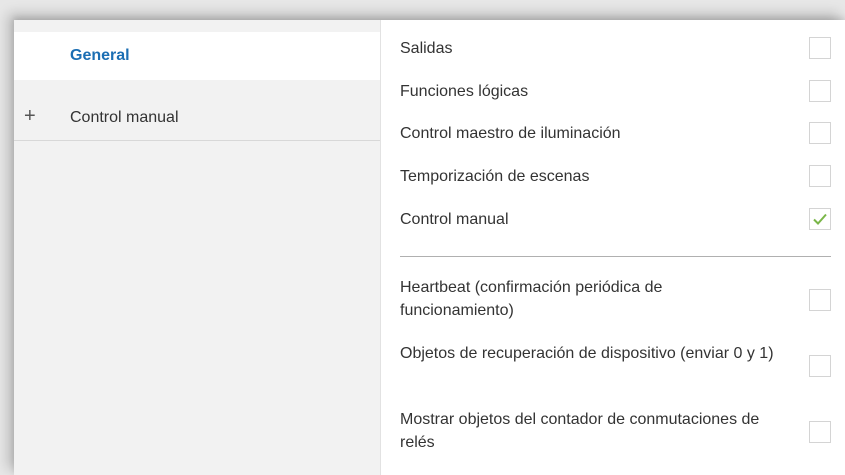 The image size is (845, 475). What do you see at coordinates (820, 432) in the screenshot?
I see `checkbox-contador-conmutaciones` at bounding box center [820, 432].